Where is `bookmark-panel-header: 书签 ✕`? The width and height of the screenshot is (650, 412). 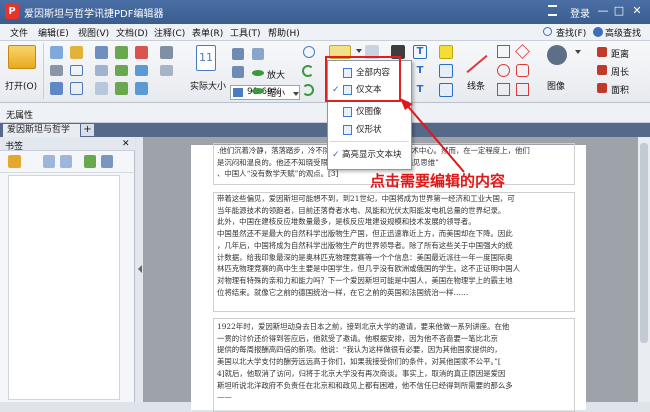 bookmark-panel-header: 书签 ✕ is located at coordinates (67, 144).